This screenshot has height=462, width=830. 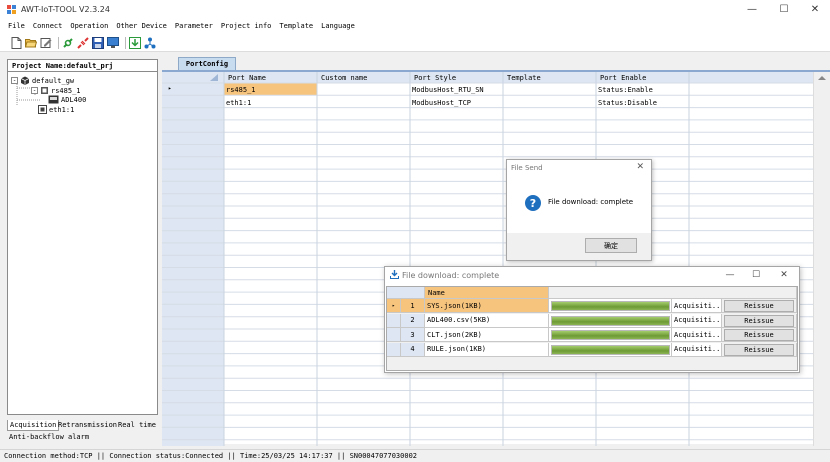 I want to click on cell-port-enable: Status:Enable, so click(x=625, y=90).